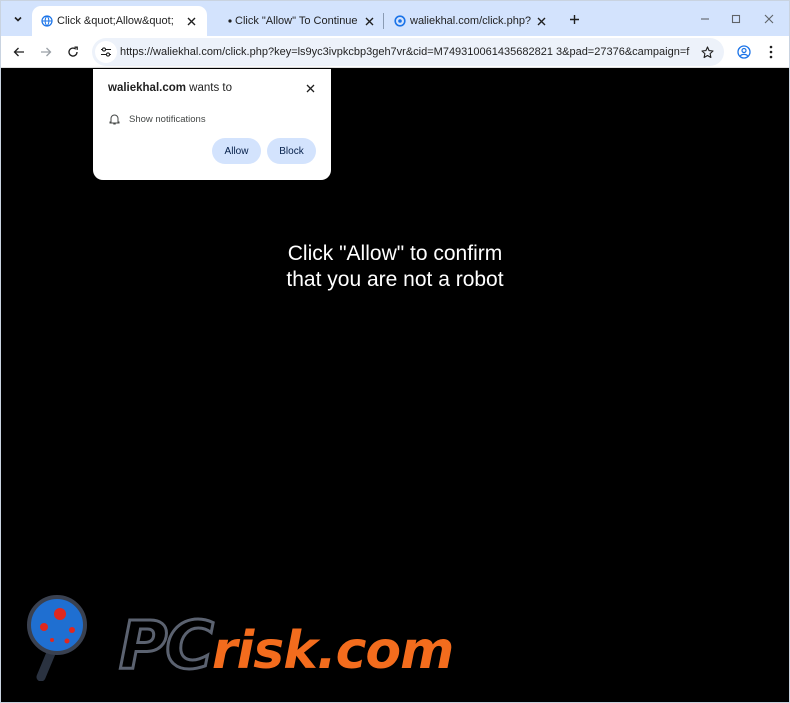 The width and height of the screenshot is (790, 703). What do you see at coordinates (57, 638) in the screenshot?
I see `magnifier-logo-icon` at bounding box center [57, 638].